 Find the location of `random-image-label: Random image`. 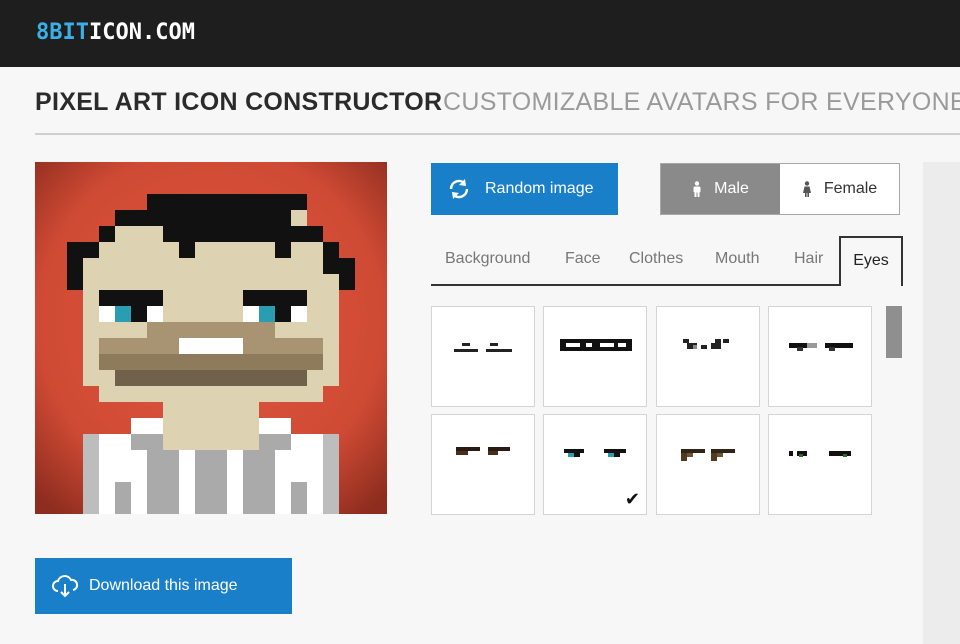

random-image-label: Random image is located at coordinates (539, 188).